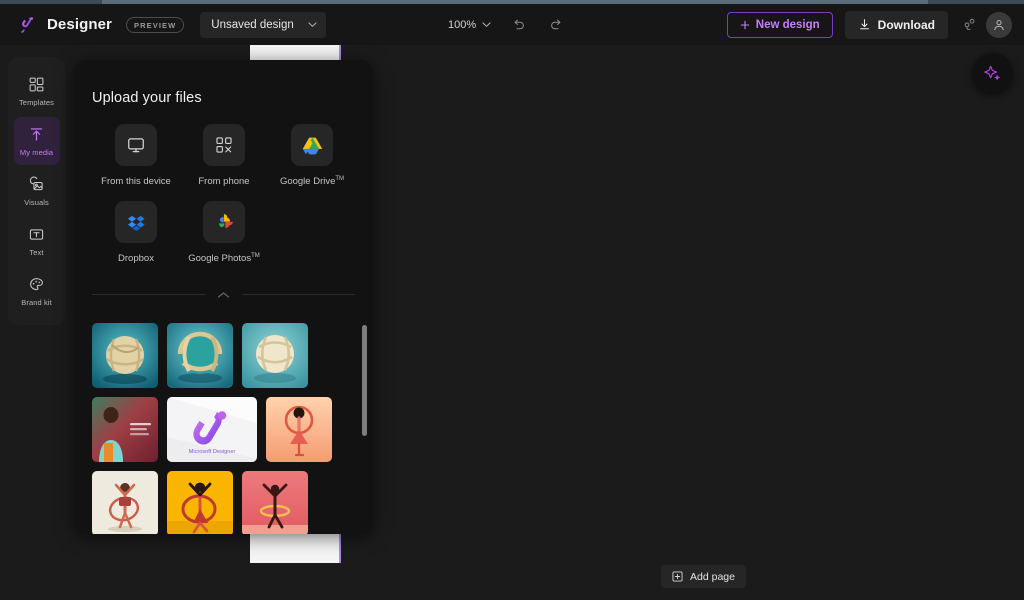 This screenshot has width=1024, height=600. I want to click on ai-sparkle-icon, so click(991, 73).